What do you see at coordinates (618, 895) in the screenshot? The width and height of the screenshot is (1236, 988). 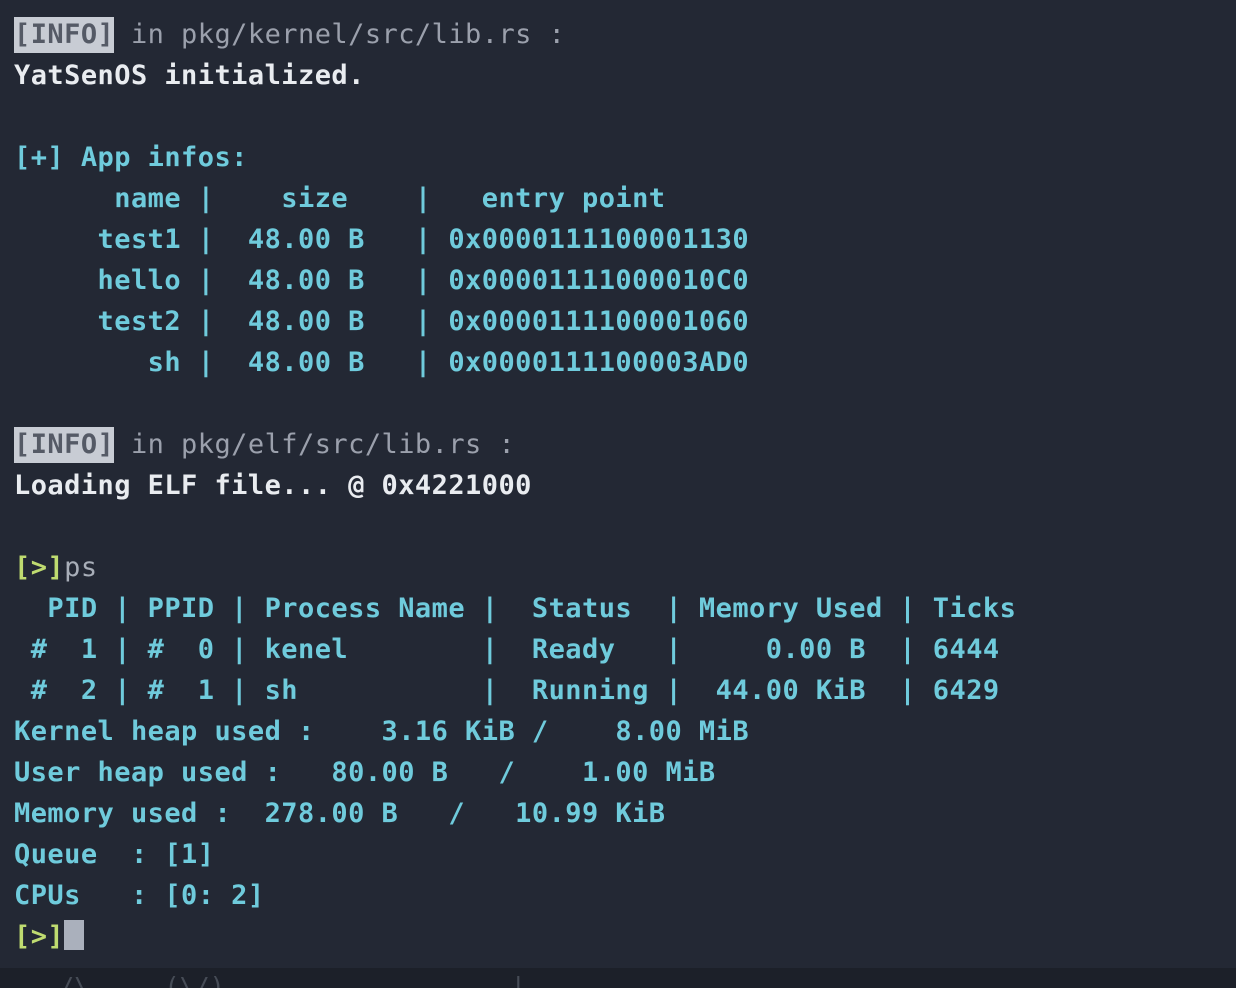 I see `stat-line-cpus: CPUs : [0: 2]` at bounding box center [618, 895].